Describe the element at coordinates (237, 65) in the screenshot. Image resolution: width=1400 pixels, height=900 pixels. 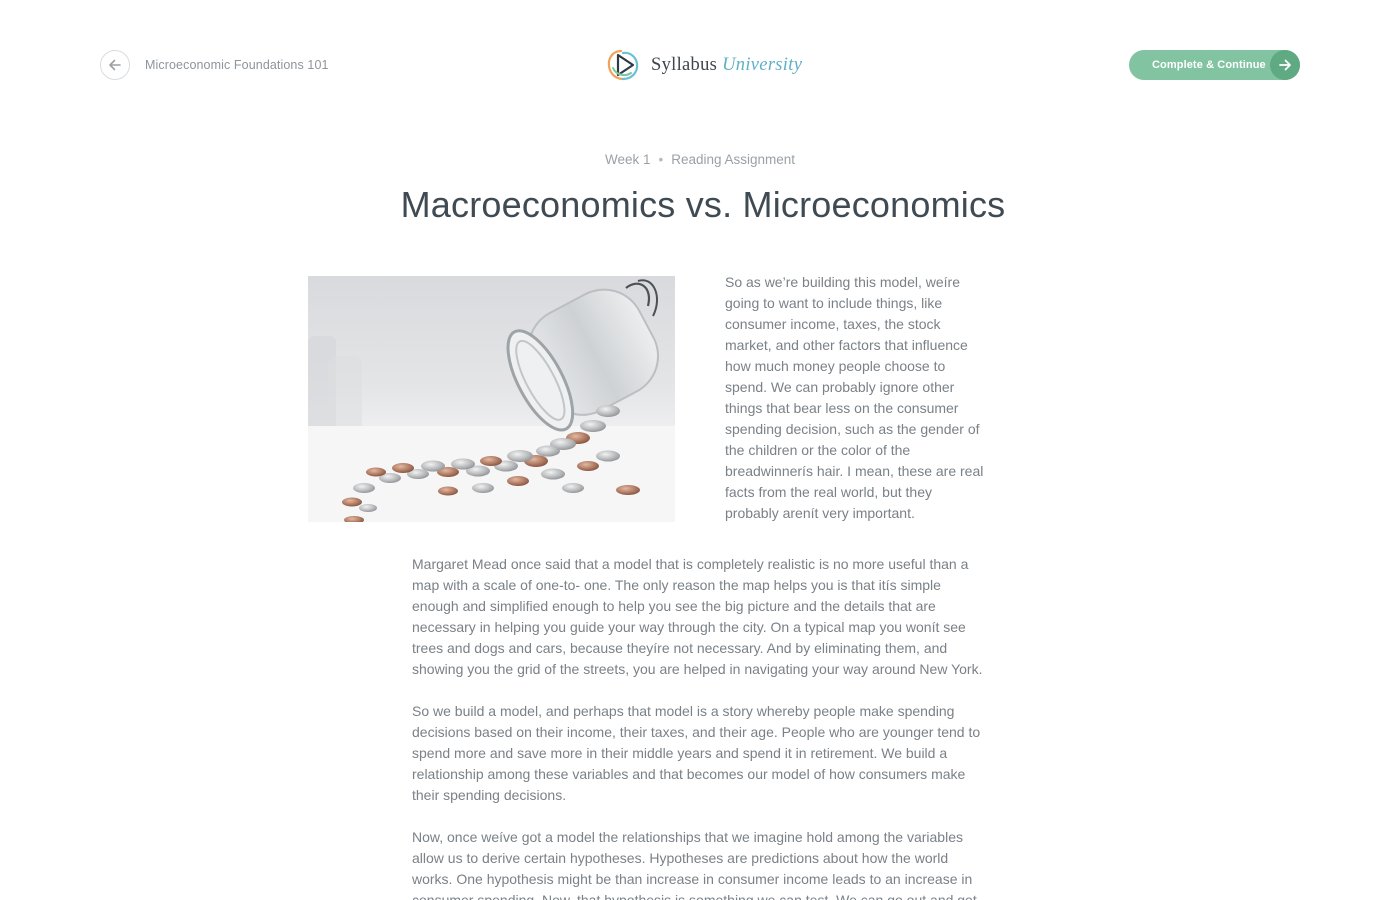
I see `course-breadcrumb: Microeconomic Foundations 101` at that location.